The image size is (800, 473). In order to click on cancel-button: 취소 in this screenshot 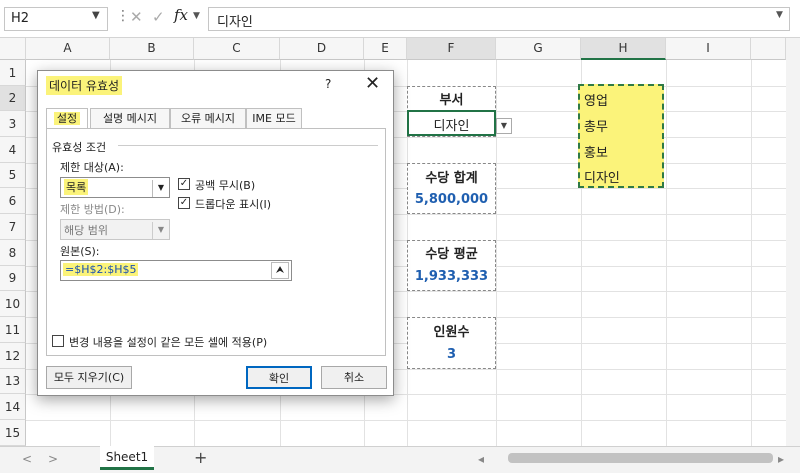, I will do `click(354, 377)`.